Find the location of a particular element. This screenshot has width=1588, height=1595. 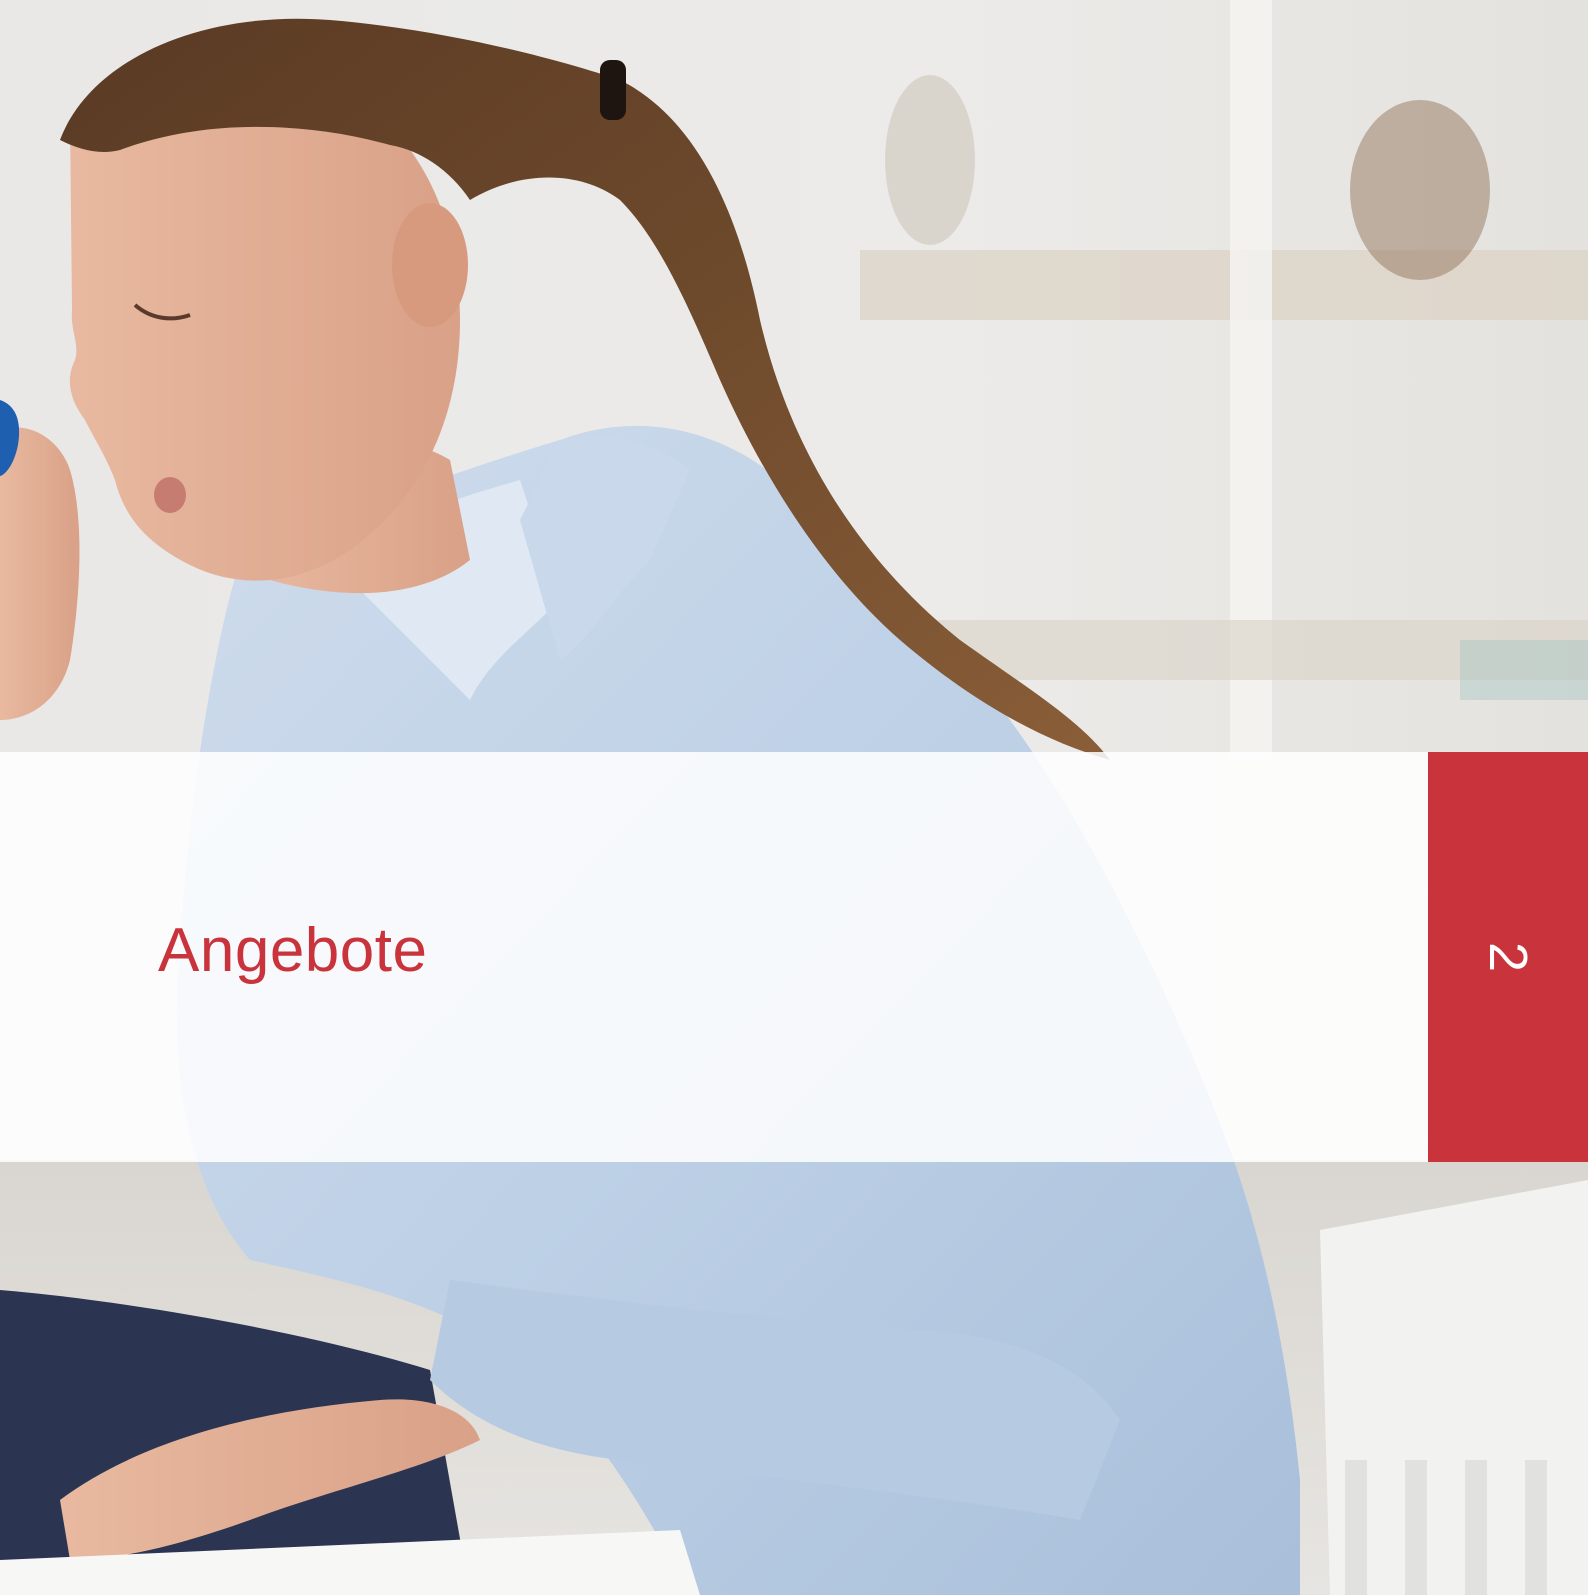

chapter-tab: 2 is located at coordinates (1508, 957).